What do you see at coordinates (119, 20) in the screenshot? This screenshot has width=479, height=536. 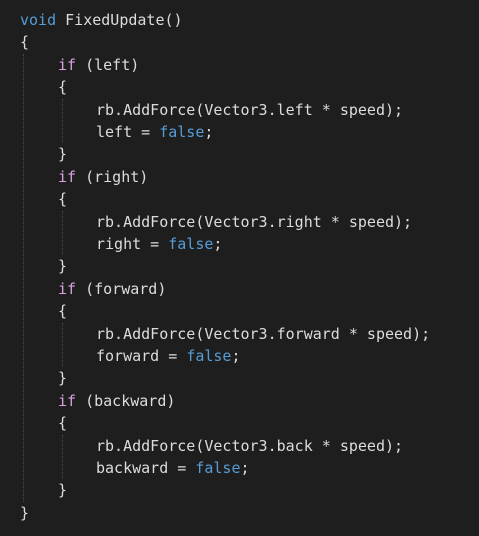 I see `plain-token: FixedUpdate()` at bounding box center [119, 20].